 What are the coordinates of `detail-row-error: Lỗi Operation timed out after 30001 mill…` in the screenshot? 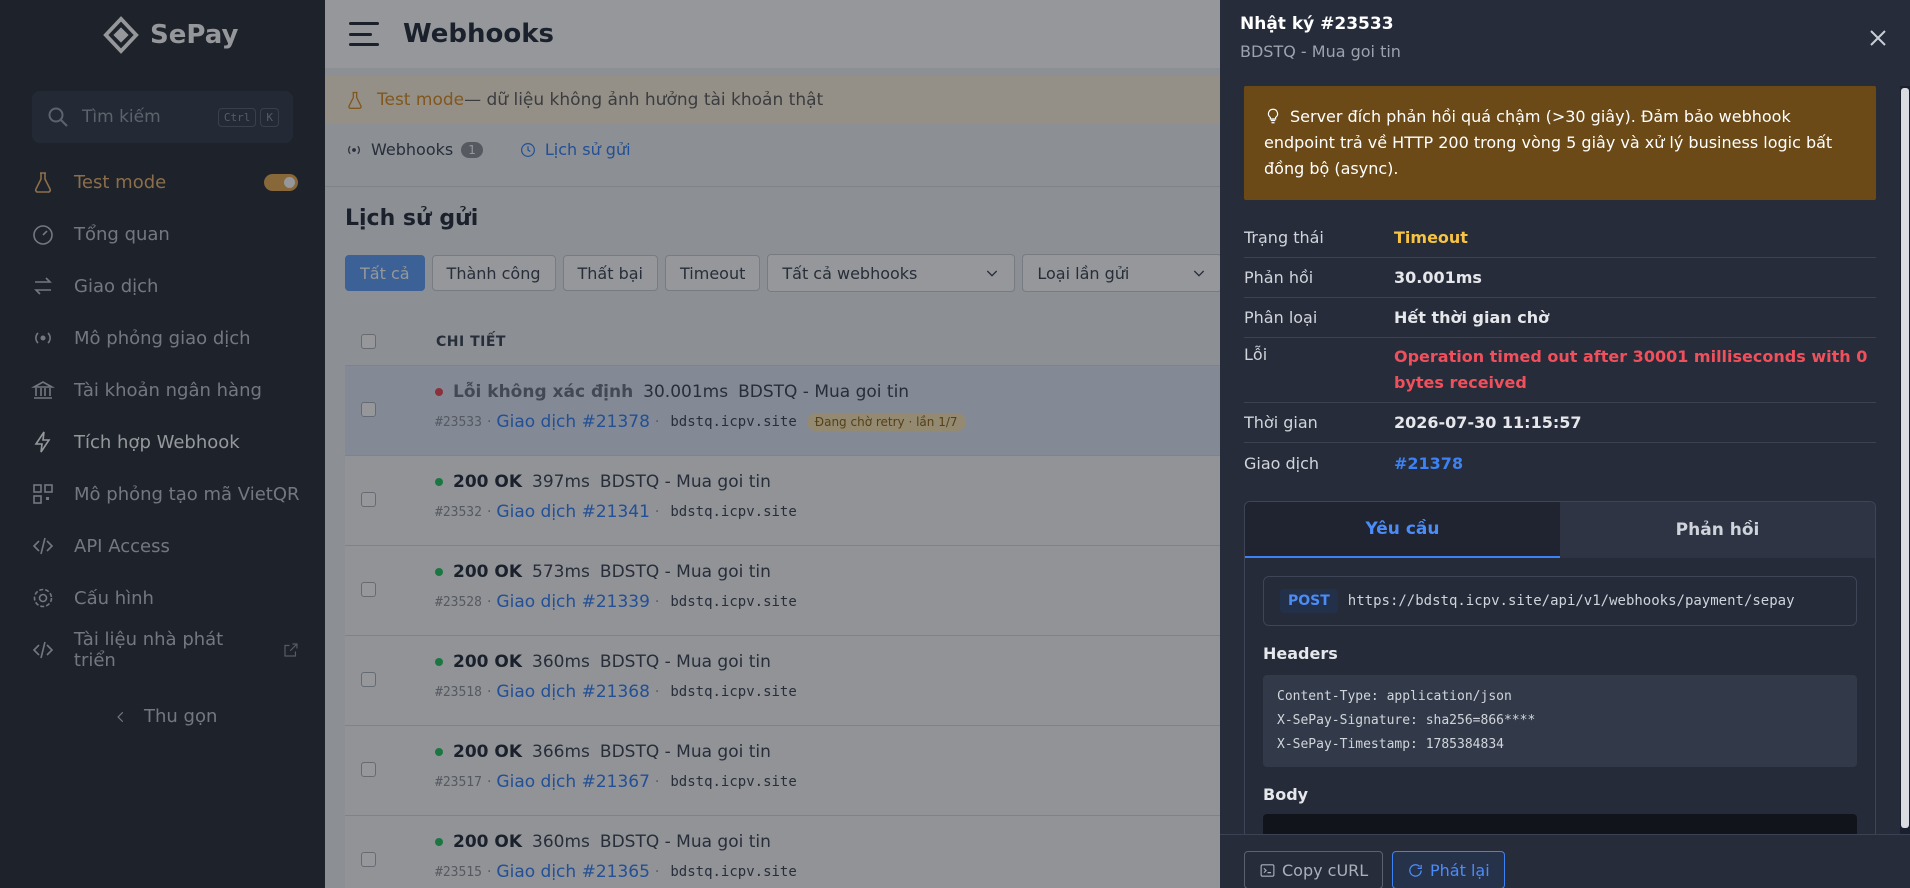 It's located at (1560, 370).